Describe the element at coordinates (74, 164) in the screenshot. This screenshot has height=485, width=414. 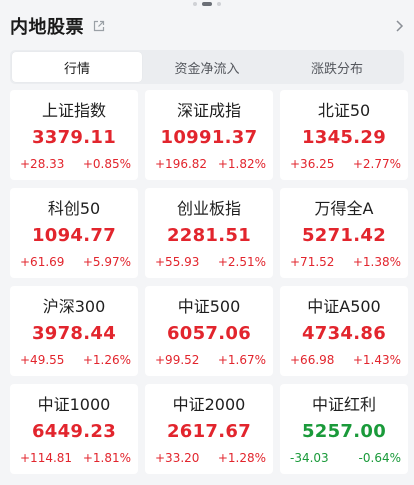
I see `index-change-row: +28.33 +0.85%` at that location.